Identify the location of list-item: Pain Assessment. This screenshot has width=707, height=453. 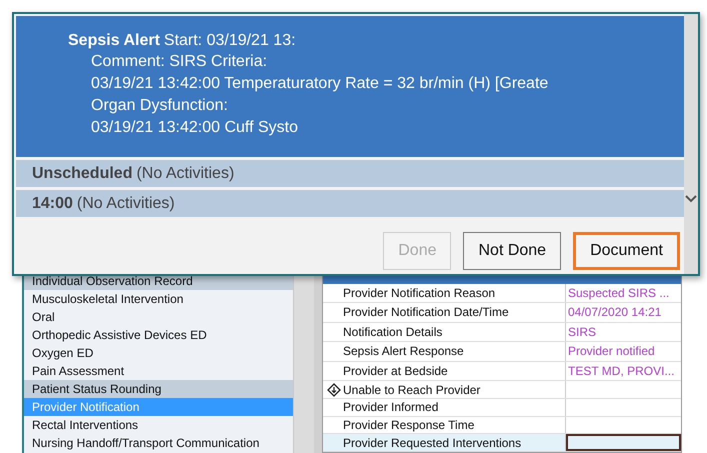
(158, 371).